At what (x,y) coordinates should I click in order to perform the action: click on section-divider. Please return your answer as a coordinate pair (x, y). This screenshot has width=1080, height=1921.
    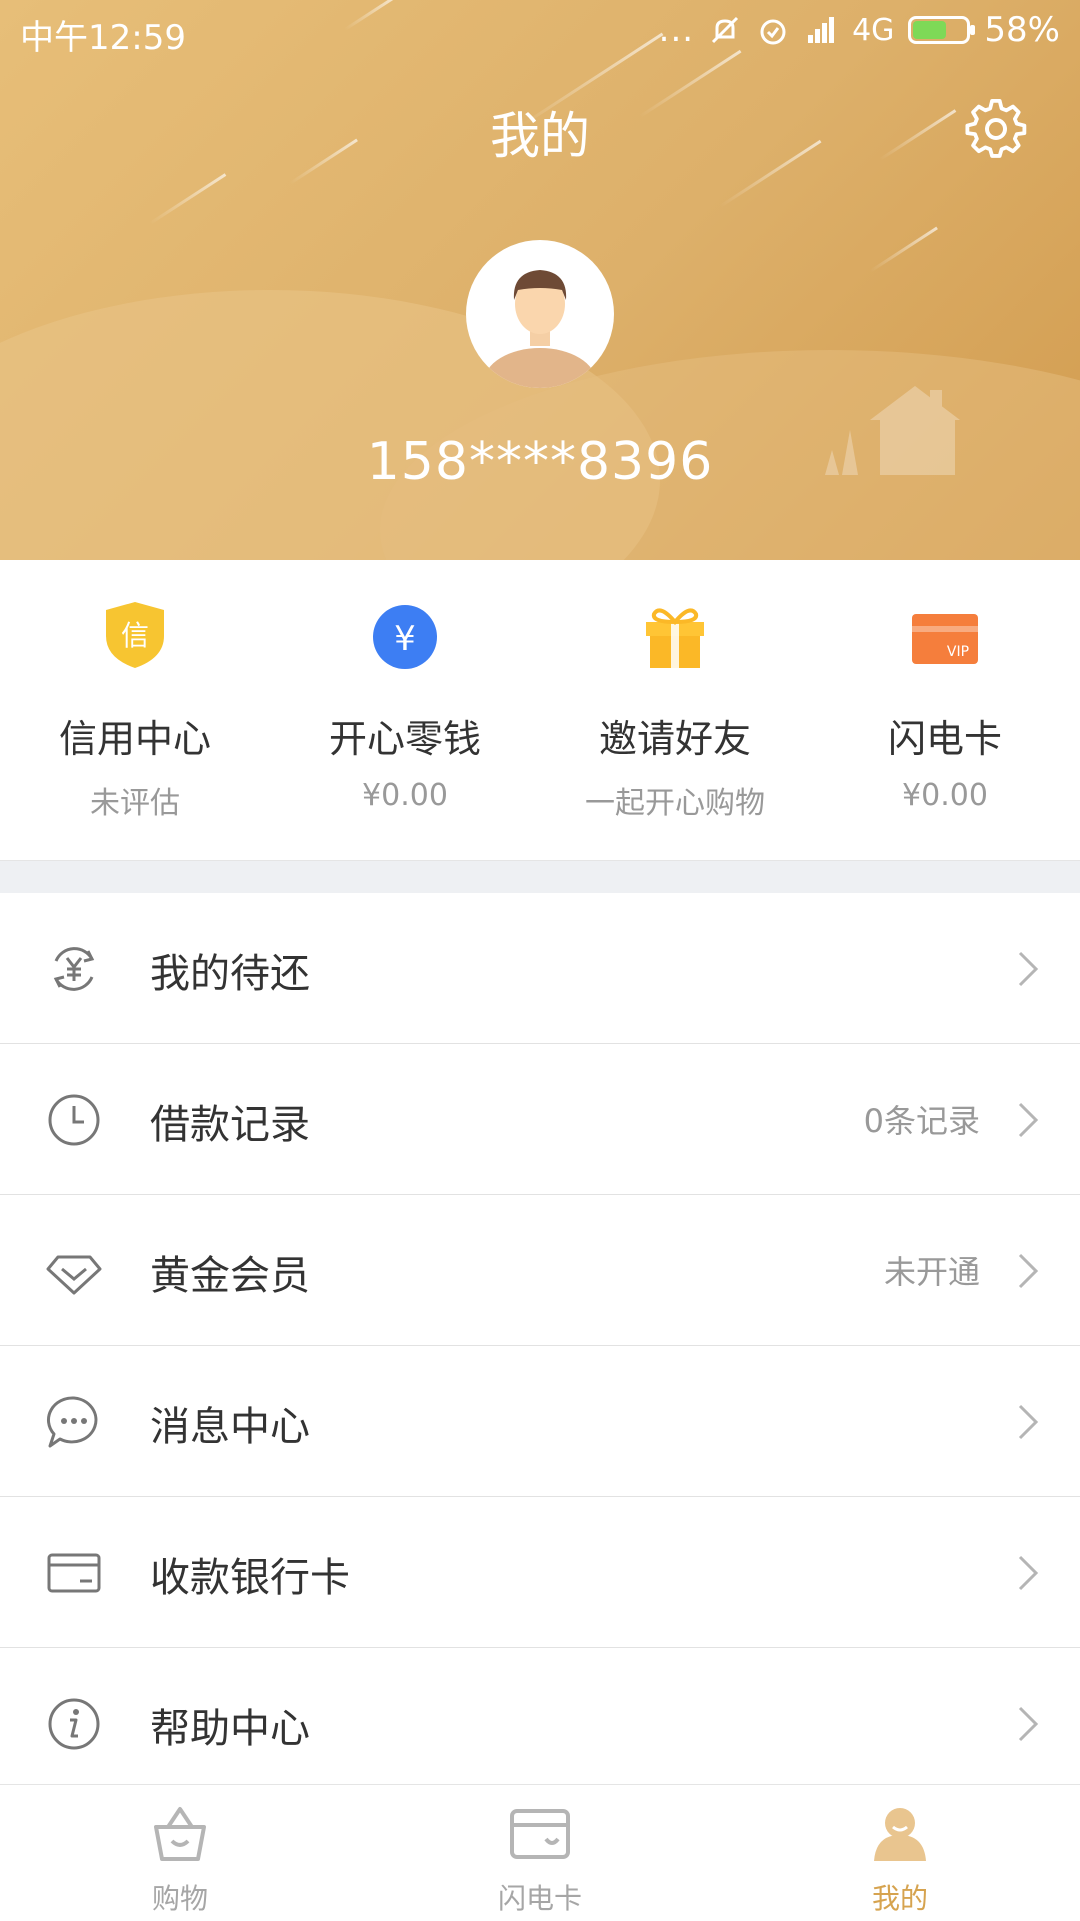
    Looking at the image, I should click on (540, 877).